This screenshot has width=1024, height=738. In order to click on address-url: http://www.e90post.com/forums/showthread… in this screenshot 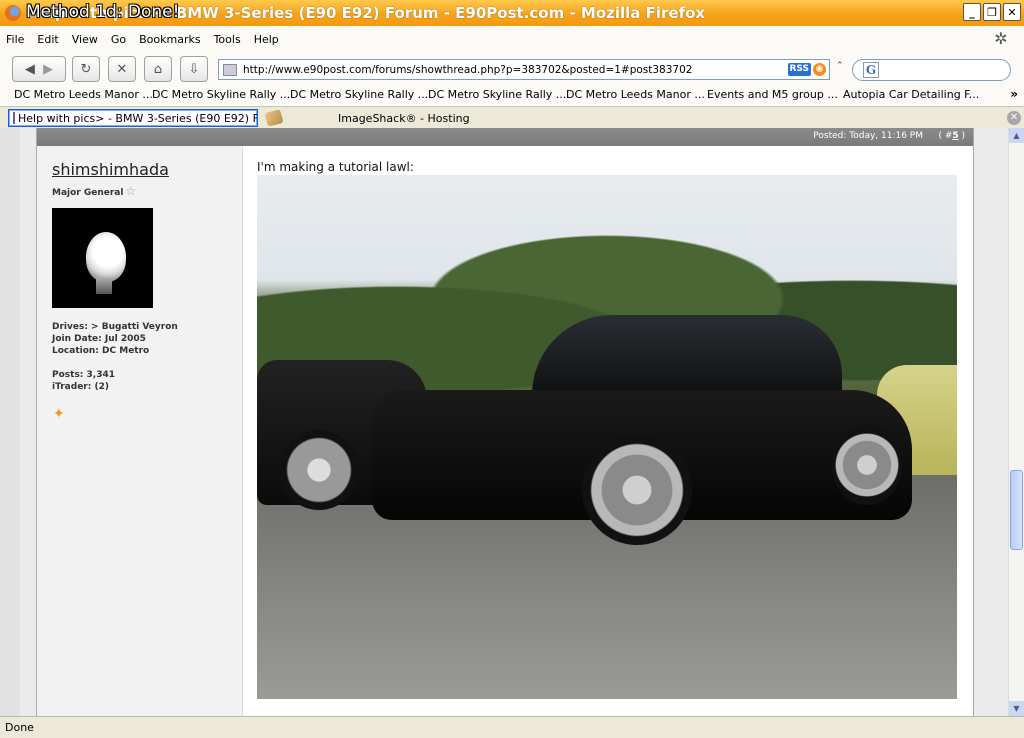, I will do `click(467, 70)`.